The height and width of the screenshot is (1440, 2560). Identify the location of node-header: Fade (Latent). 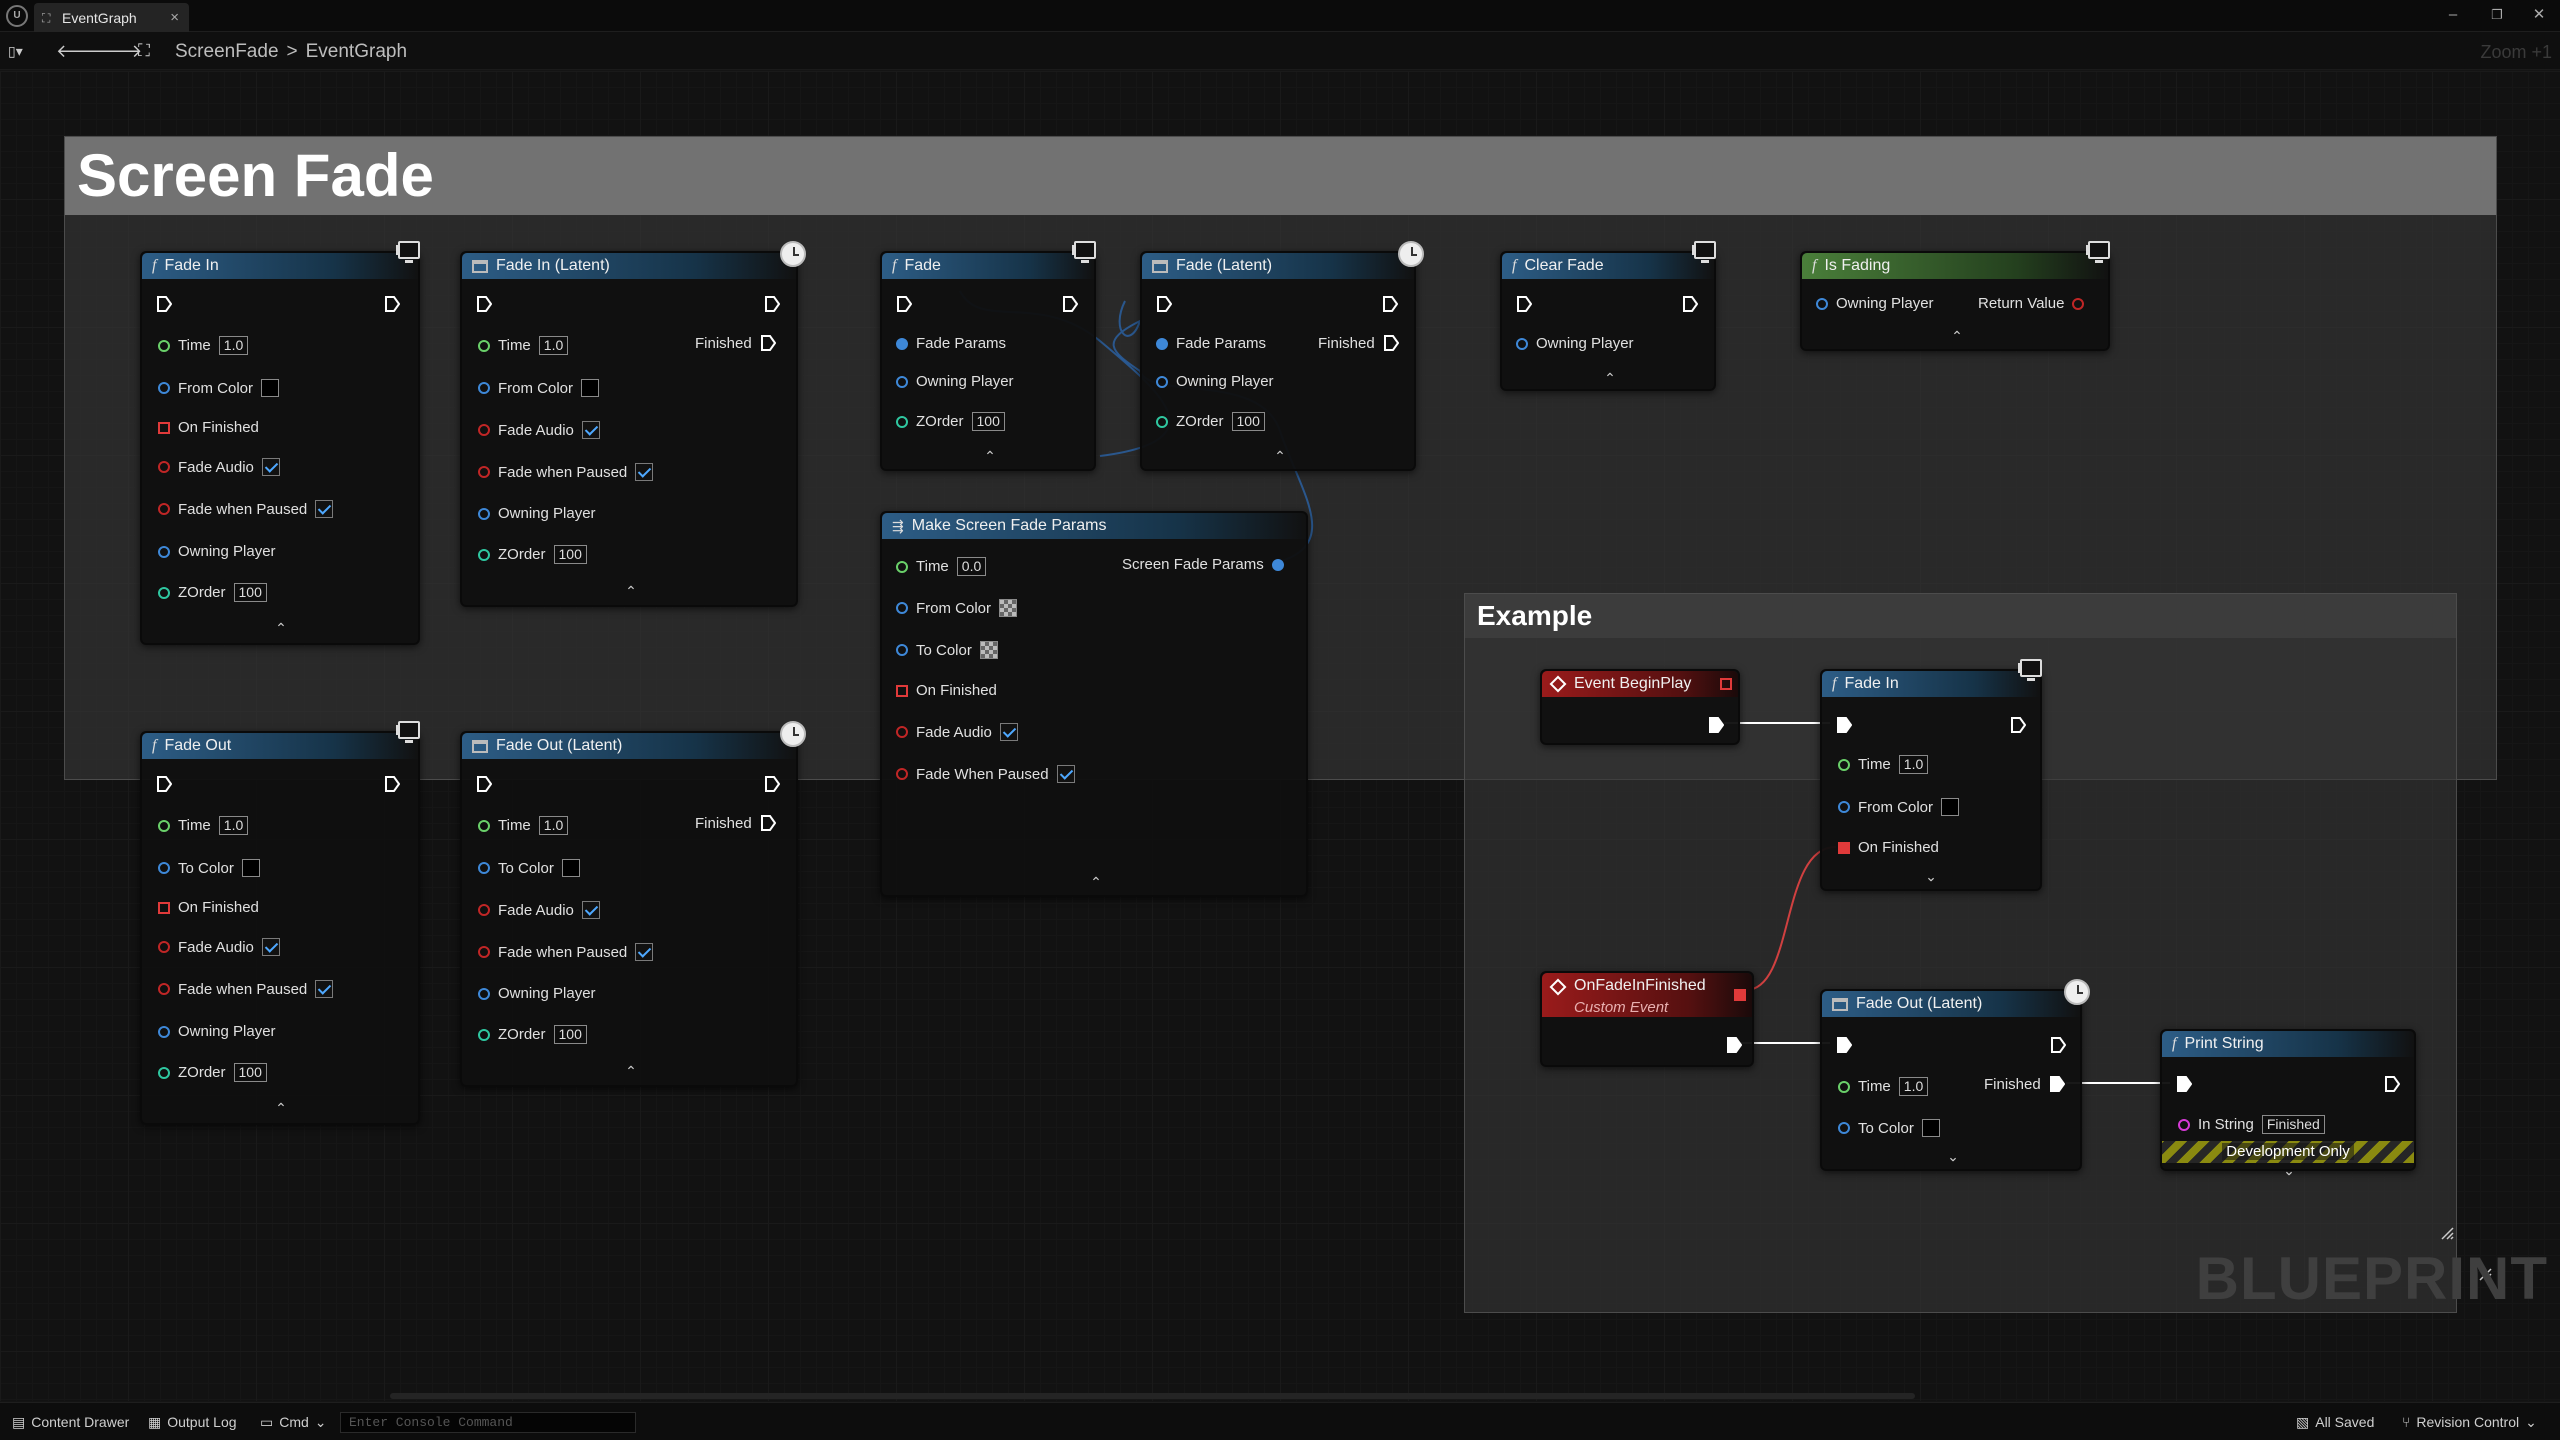
(1278, 266).